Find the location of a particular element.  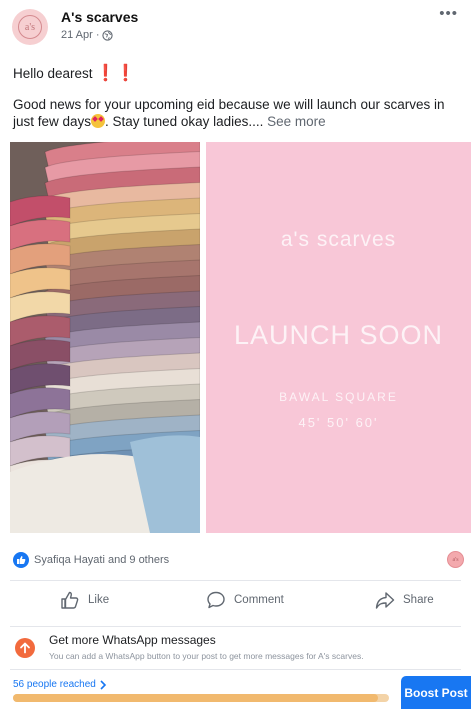

whatsapp-title: Get more WhatsApp messages is located at coordinates (132, 640).